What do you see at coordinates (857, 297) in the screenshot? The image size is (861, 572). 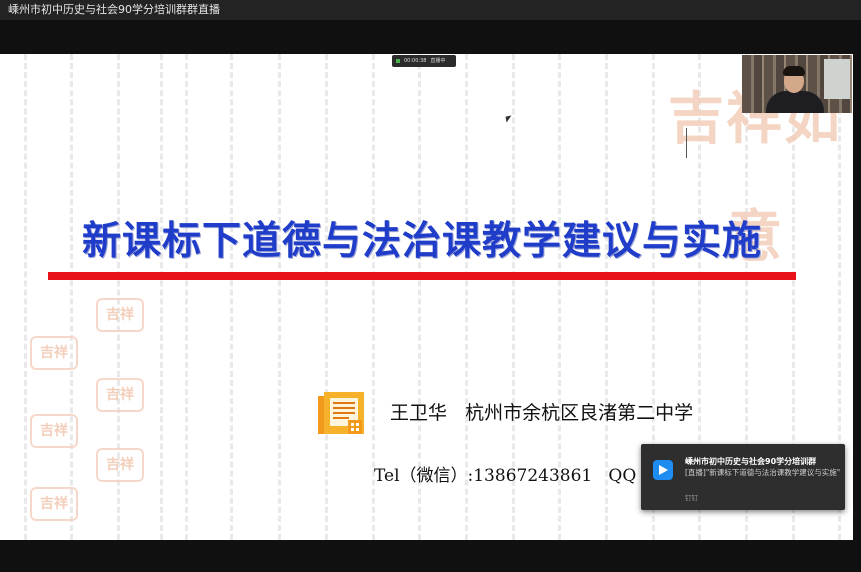 I see `right-letterbox` at bounding box center [857, 297].